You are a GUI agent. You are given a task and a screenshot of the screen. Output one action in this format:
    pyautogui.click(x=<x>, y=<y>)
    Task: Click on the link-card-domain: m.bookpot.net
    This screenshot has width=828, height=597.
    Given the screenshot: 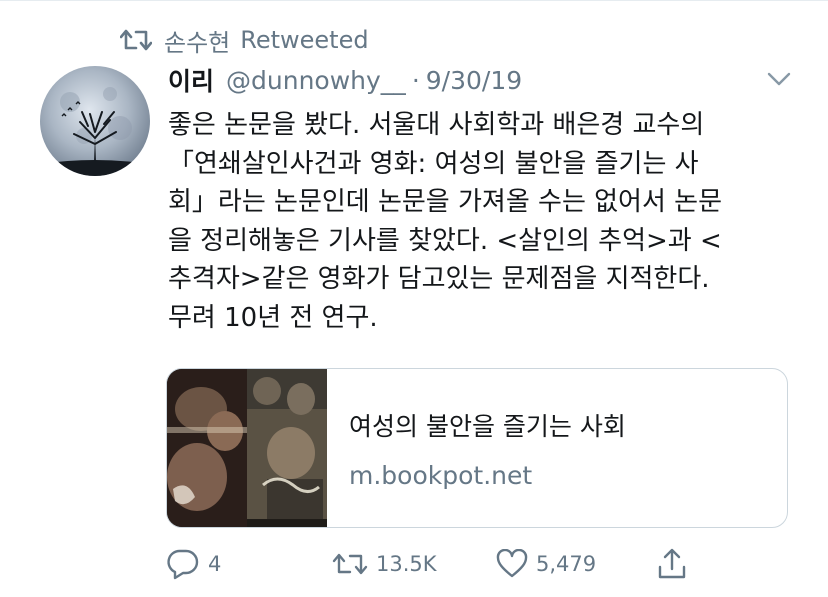 What is the action you would take?
    pyautogui.click(x=441, y=475)
    